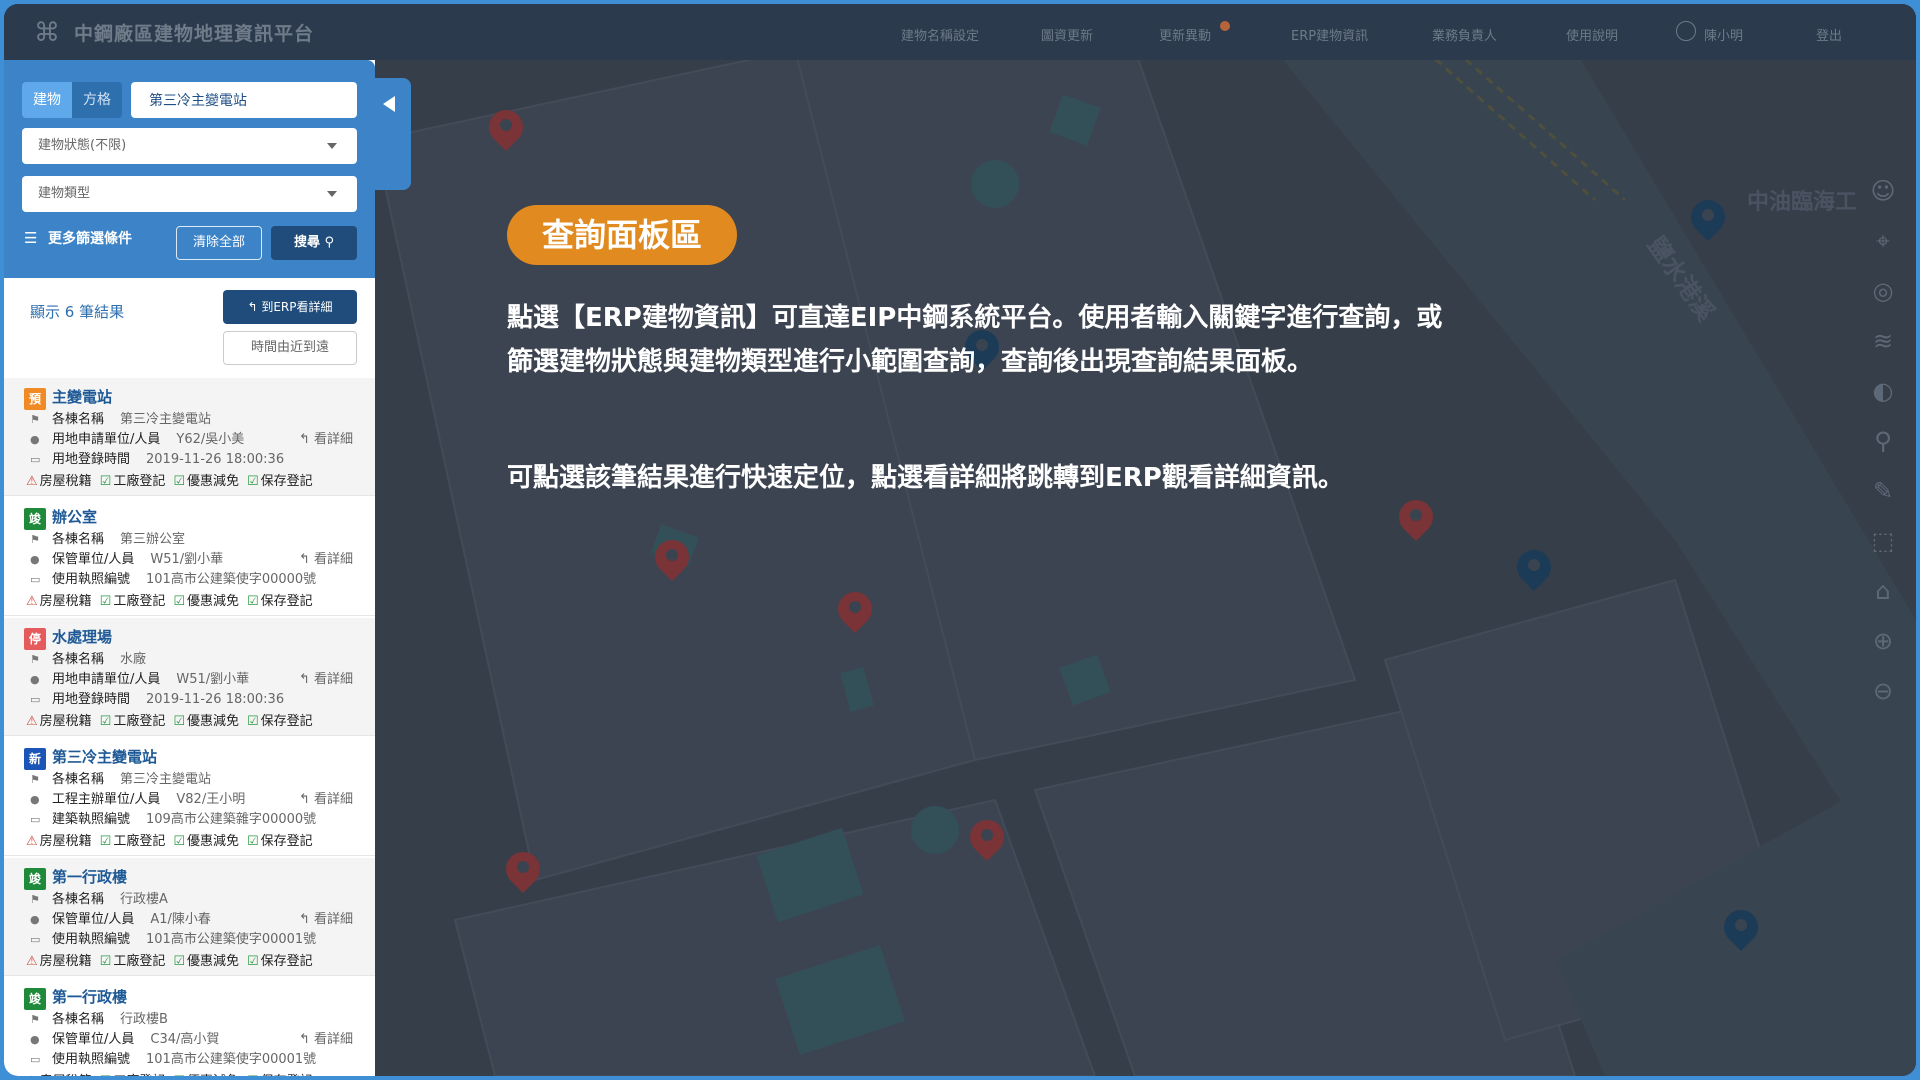 The image size is (1920, 1080). What do you see at coordinates (244, 100) in the screenshot?
I see `search-input` at bounding box center [244, 100].